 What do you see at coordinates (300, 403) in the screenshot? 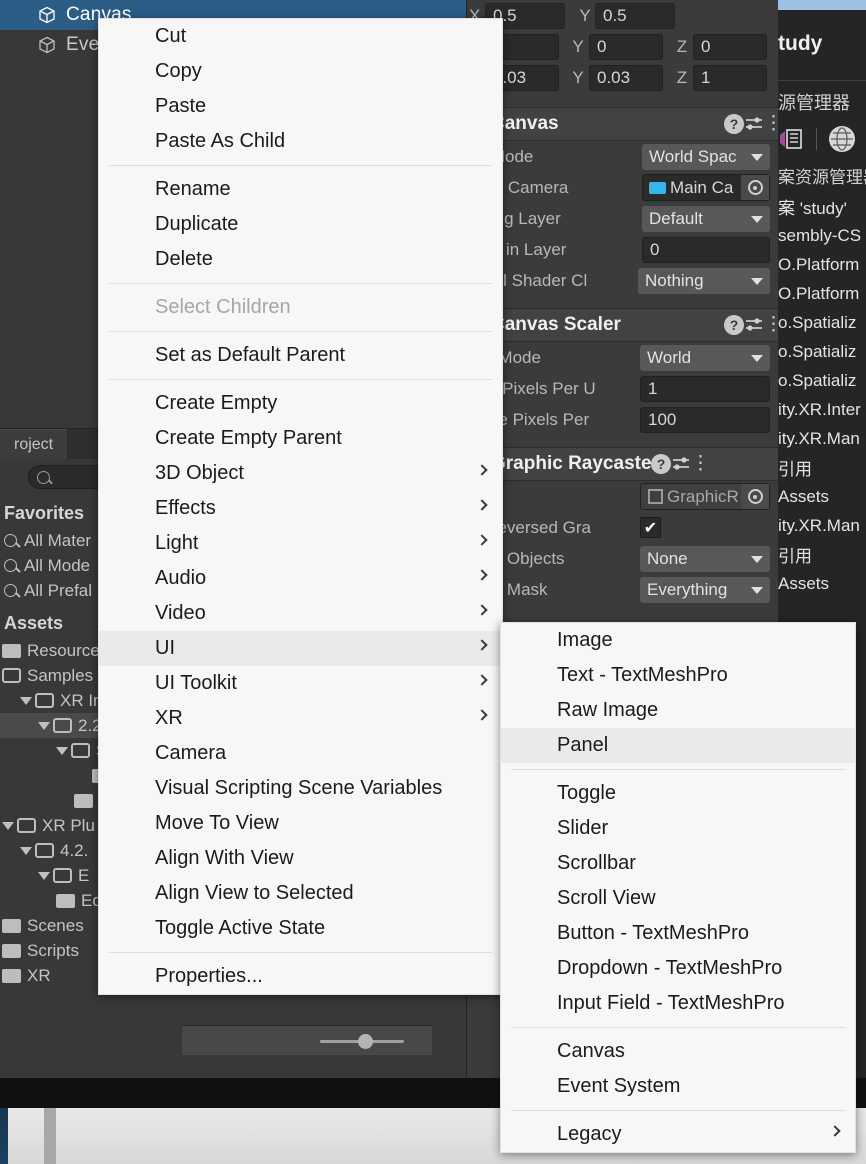
I see `menu-item-create-empty: Create Empty` at bounding box center [300, 403].